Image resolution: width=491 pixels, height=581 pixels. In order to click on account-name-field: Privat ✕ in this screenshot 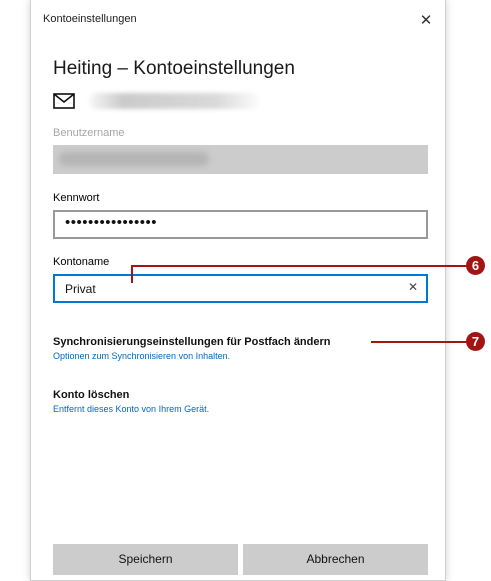, I will do `click(240, 288)`.